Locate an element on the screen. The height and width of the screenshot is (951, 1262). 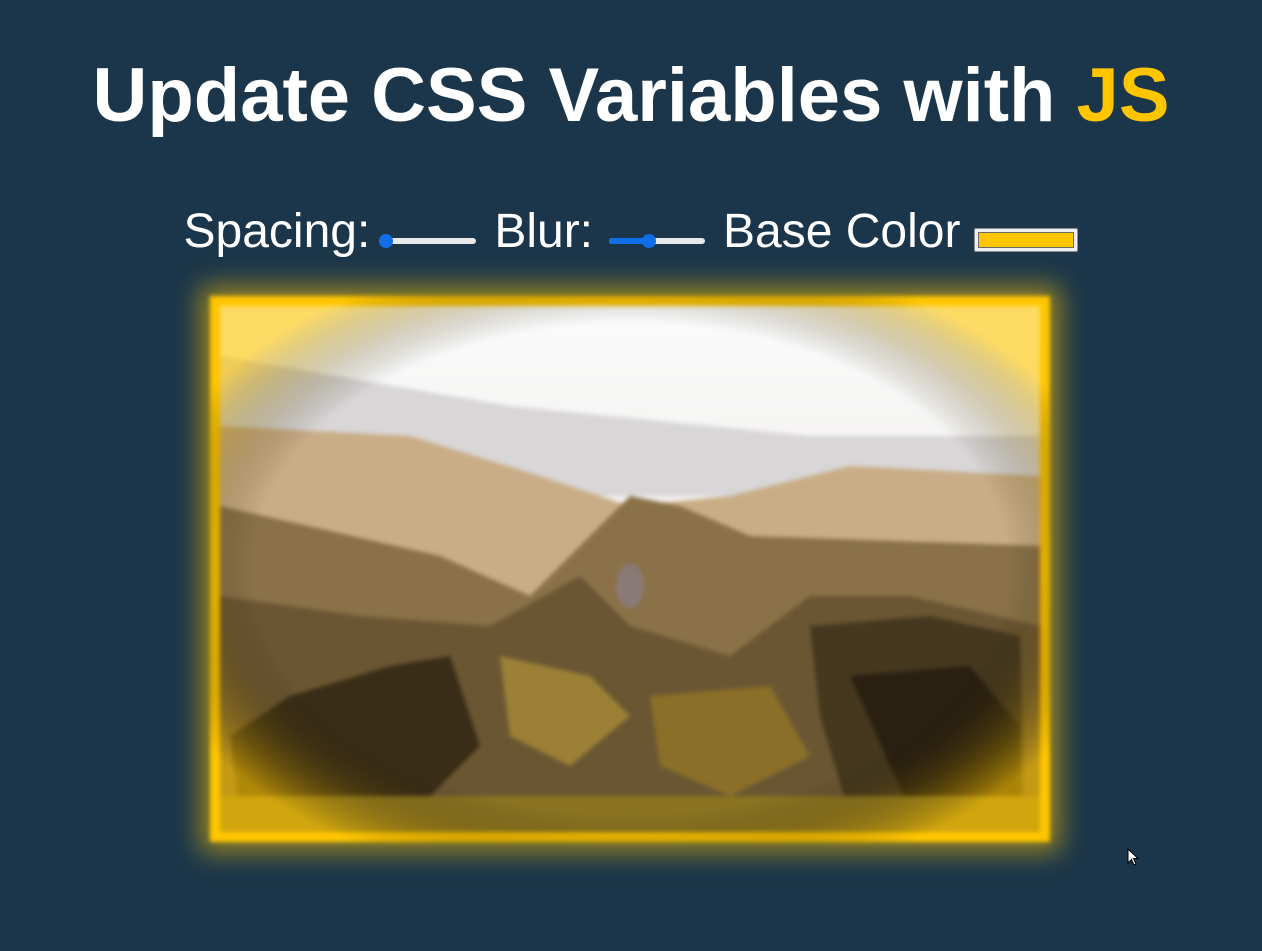
blur-slider is located at coordinates (657, 241).